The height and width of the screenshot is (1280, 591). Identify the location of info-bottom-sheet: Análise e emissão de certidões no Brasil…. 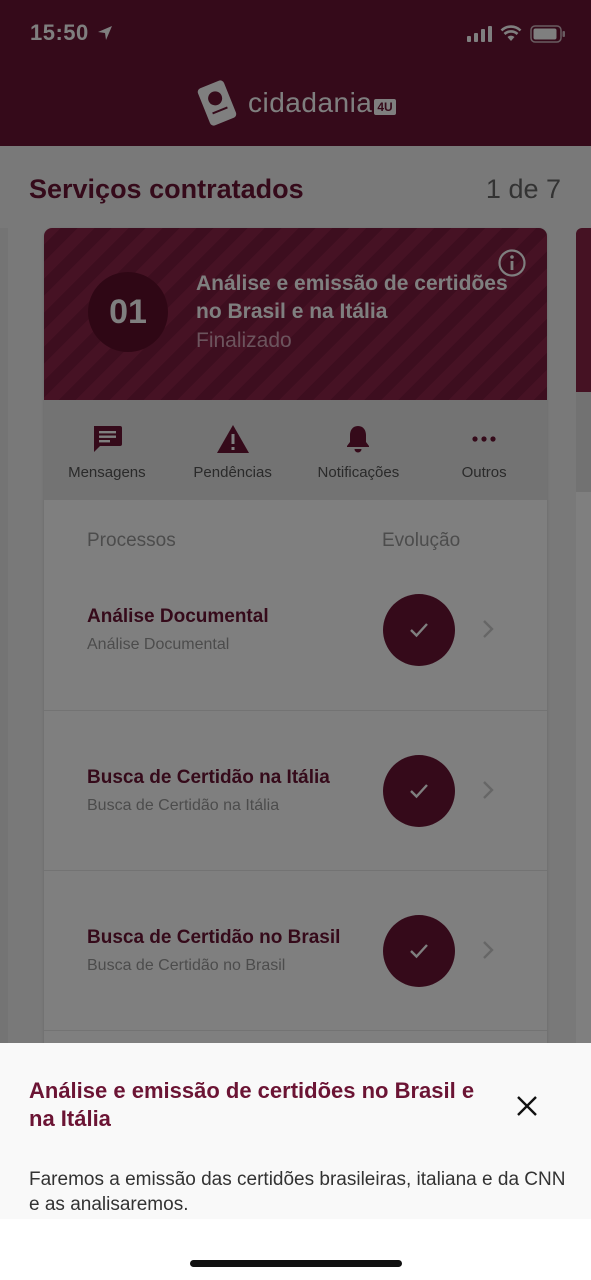
(295, 1131).